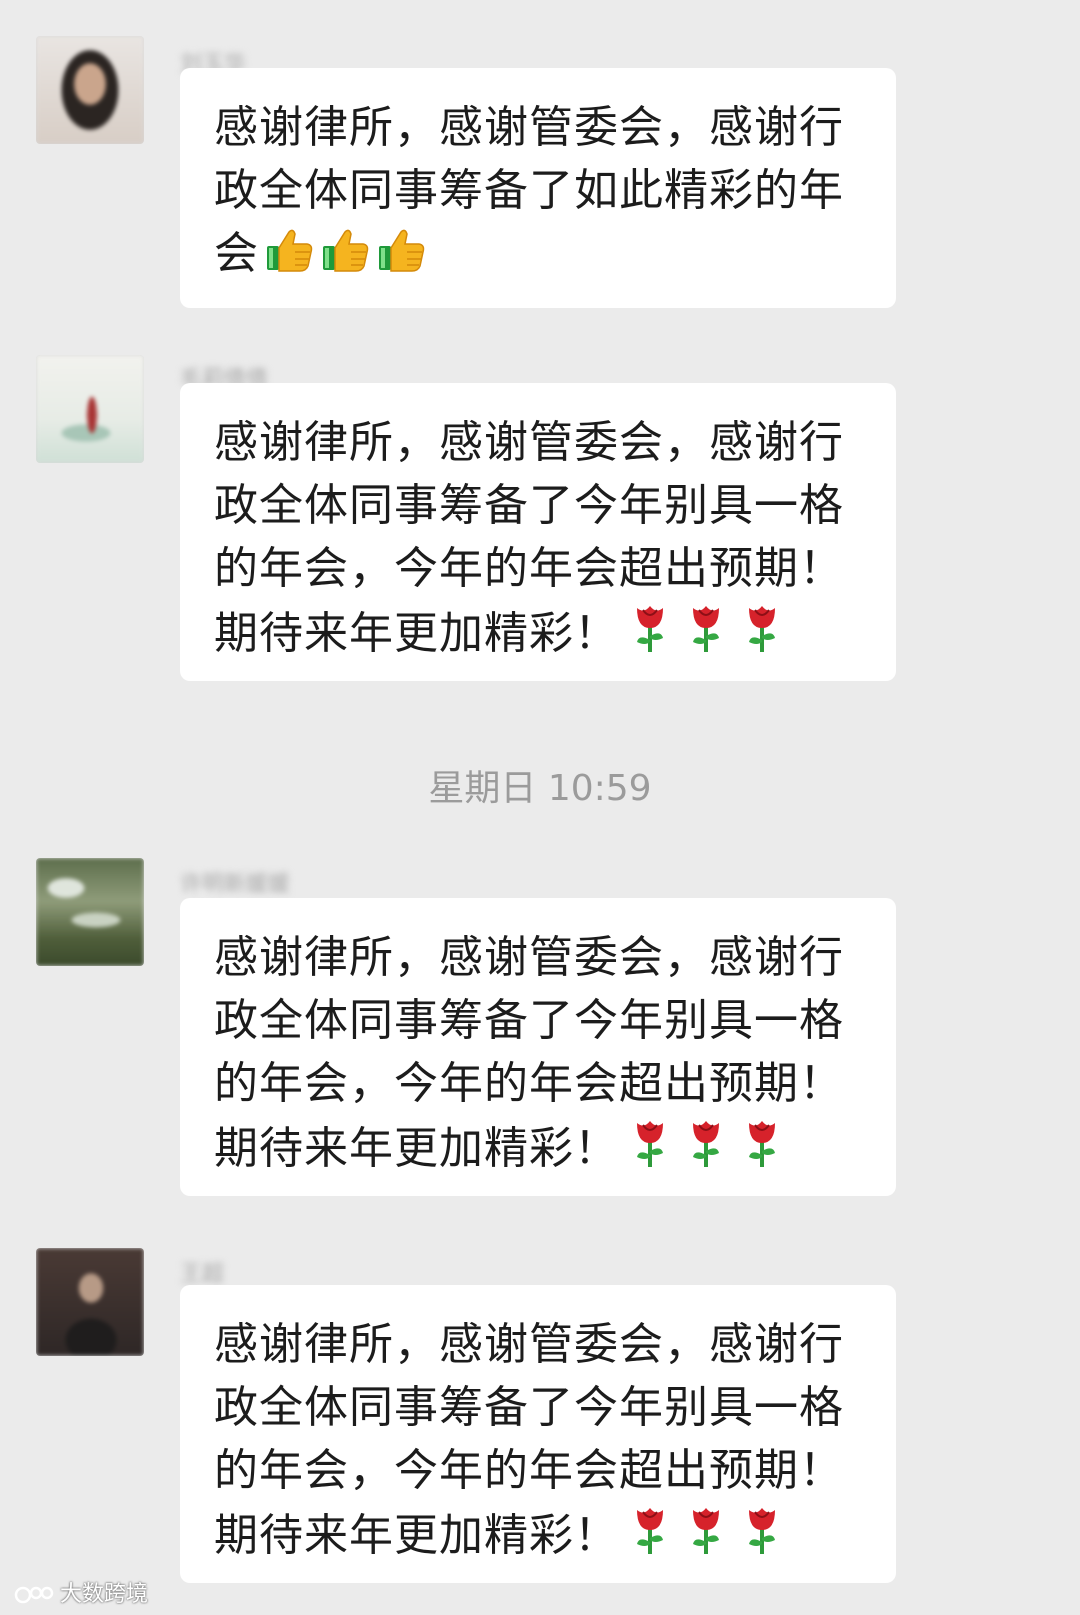 The height and width of the screenshot is (1615, 1080). I want to click on watermark-text: 大数跨境, so click(104, 1594).